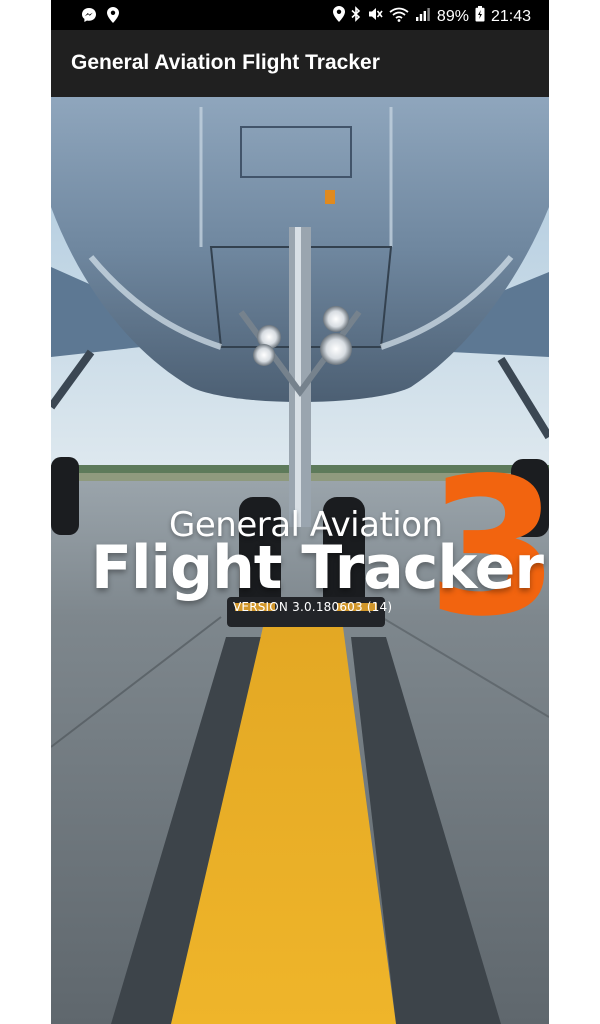 The width and height of the screenshot is (600, 1024). I want to click on mute-icon, so click(375, 16).